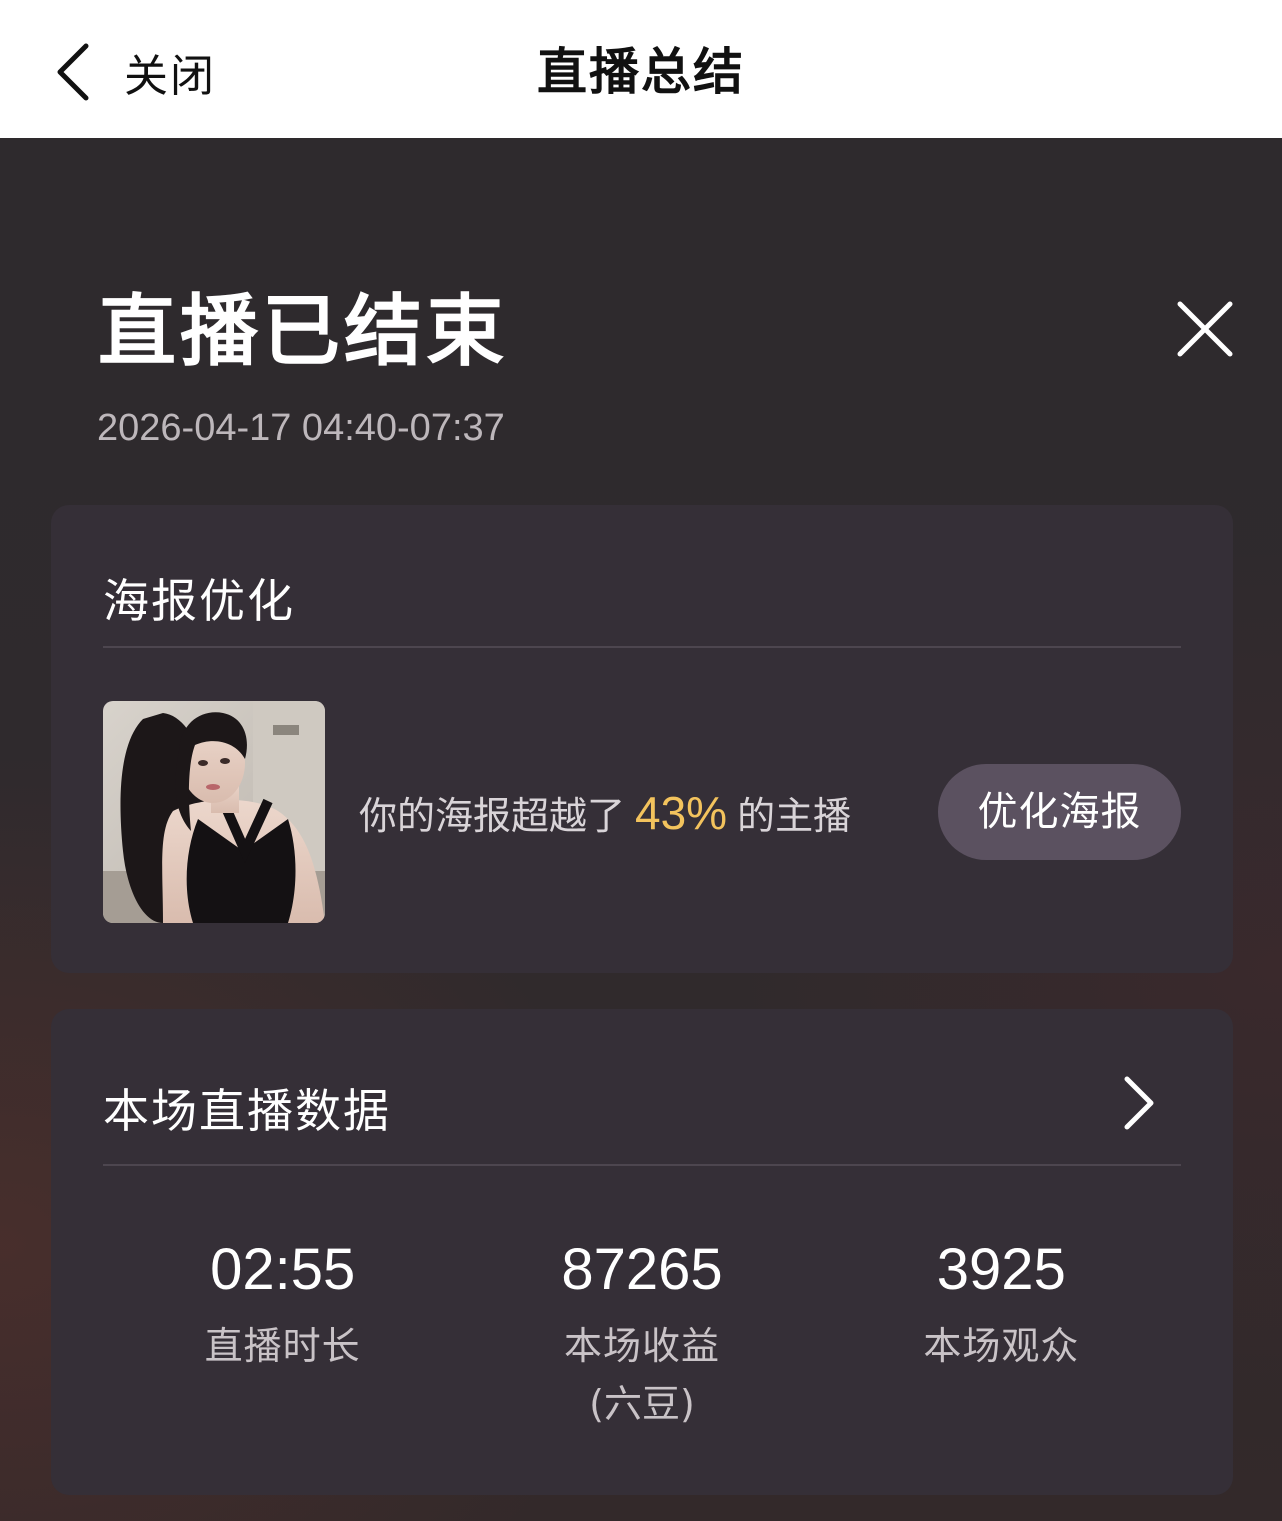 This screenshot has height=1521, width=1282. I want to click on stats-row: 02:55 直播时长 87265 本场收益 (六豆) 3925 本场观众, so click(642, 1334).